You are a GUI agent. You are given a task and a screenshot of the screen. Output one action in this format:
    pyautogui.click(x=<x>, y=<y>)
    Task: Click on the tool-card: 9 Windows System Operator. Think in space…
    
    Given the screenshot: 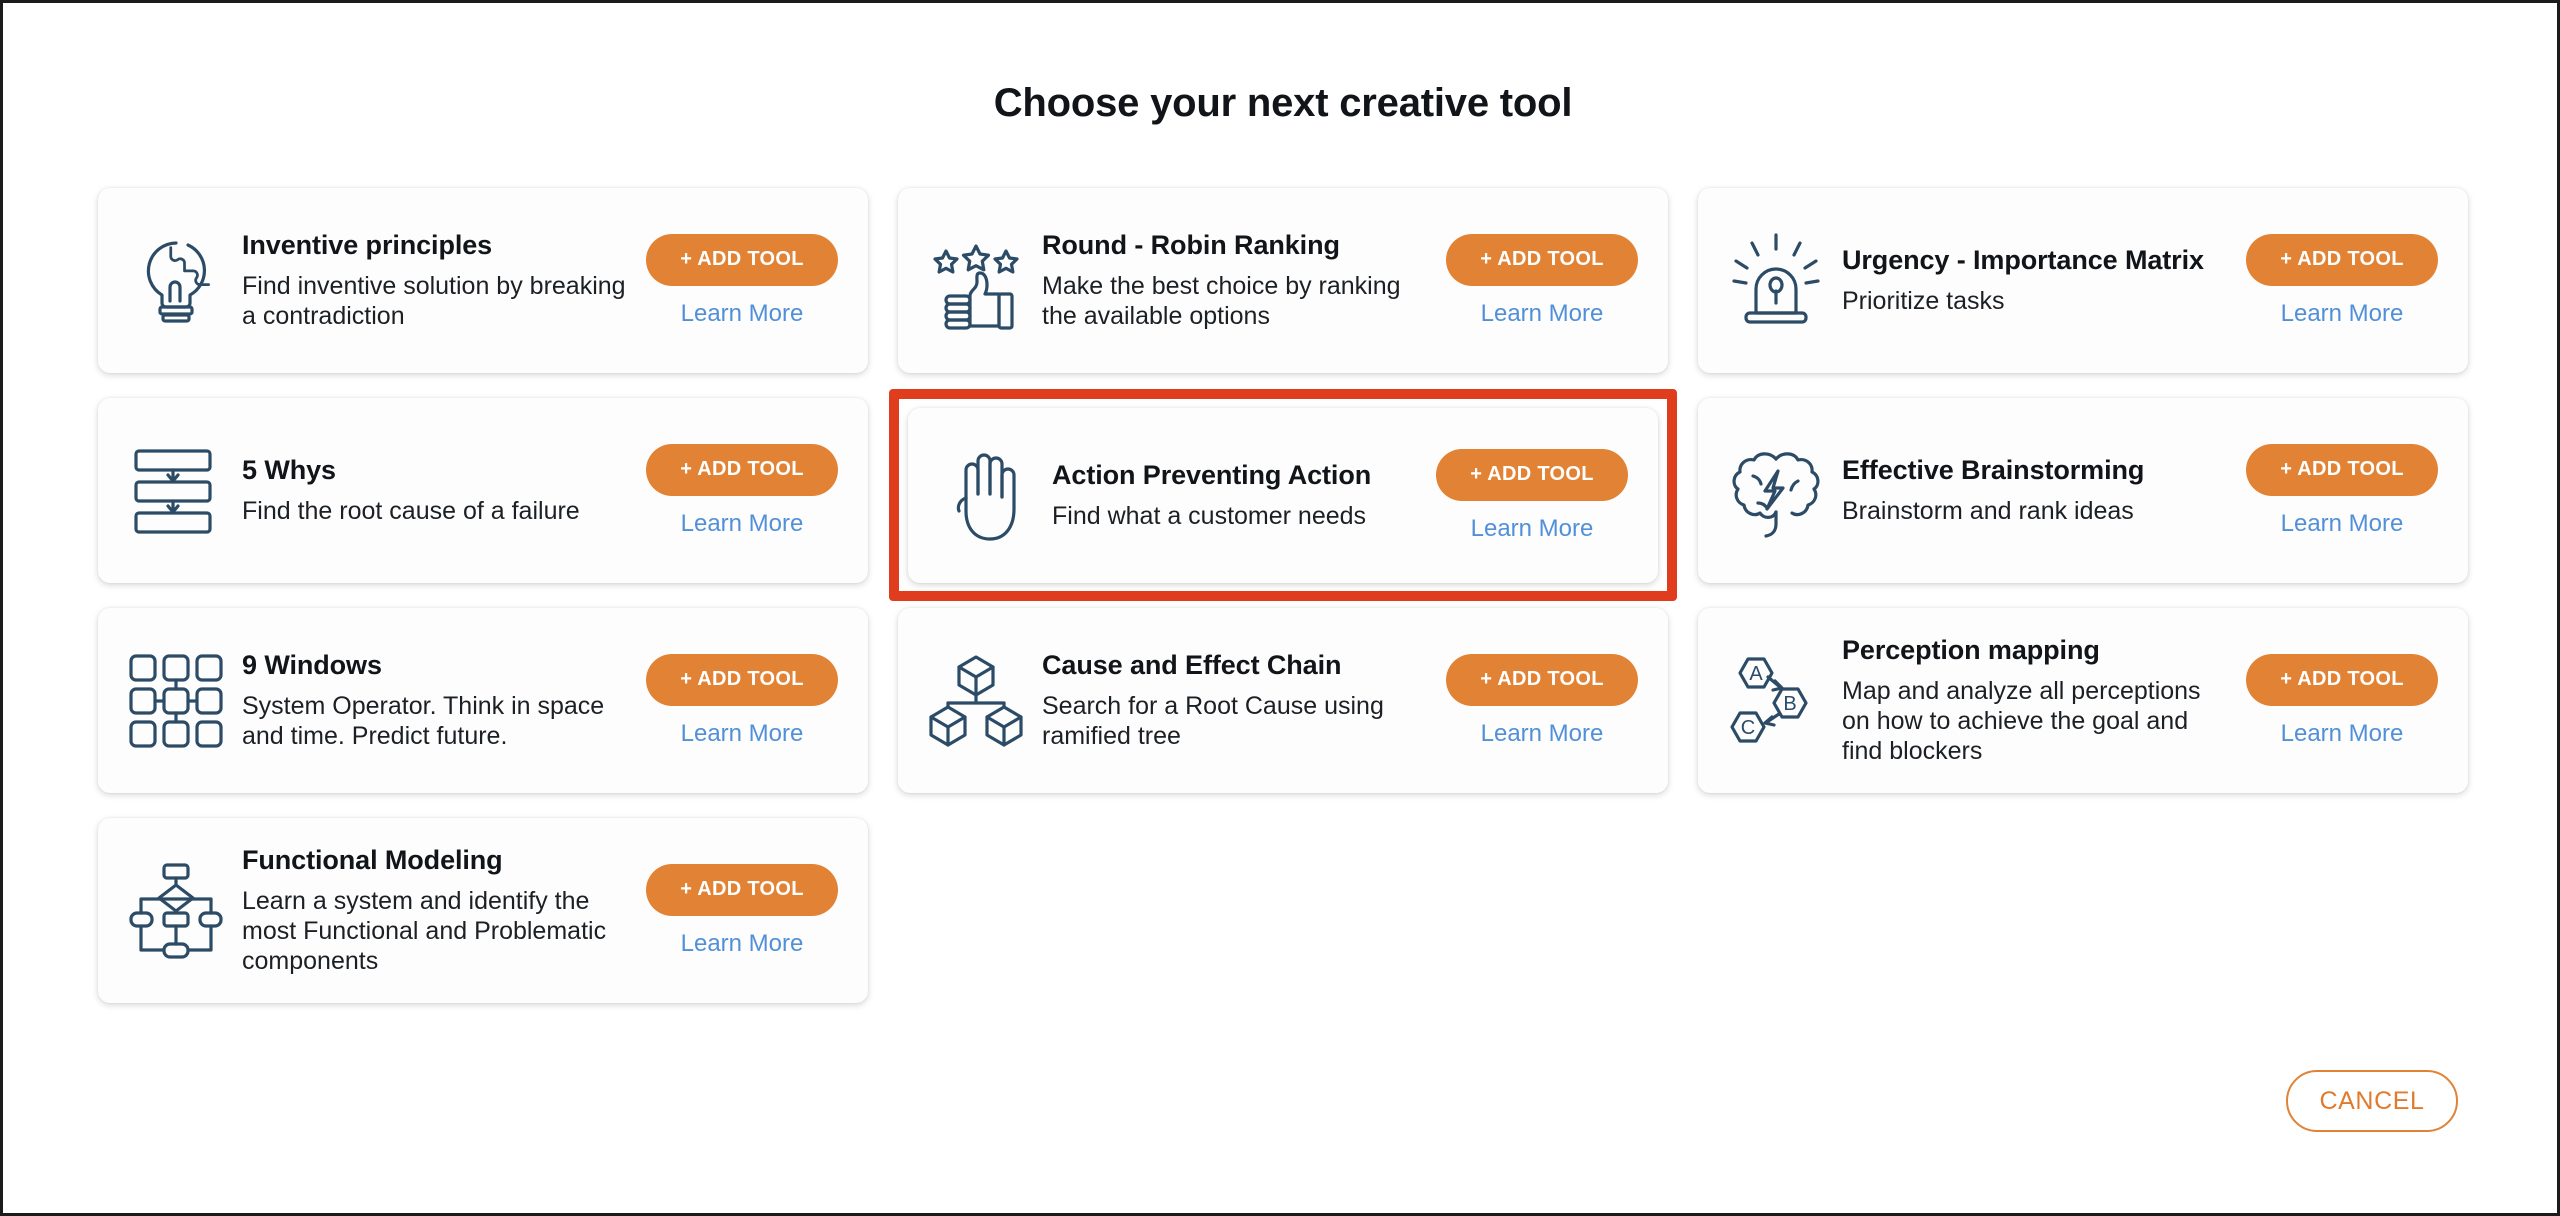 What is the action you would take?
    pyautogui.click(x=483, y=700)
    